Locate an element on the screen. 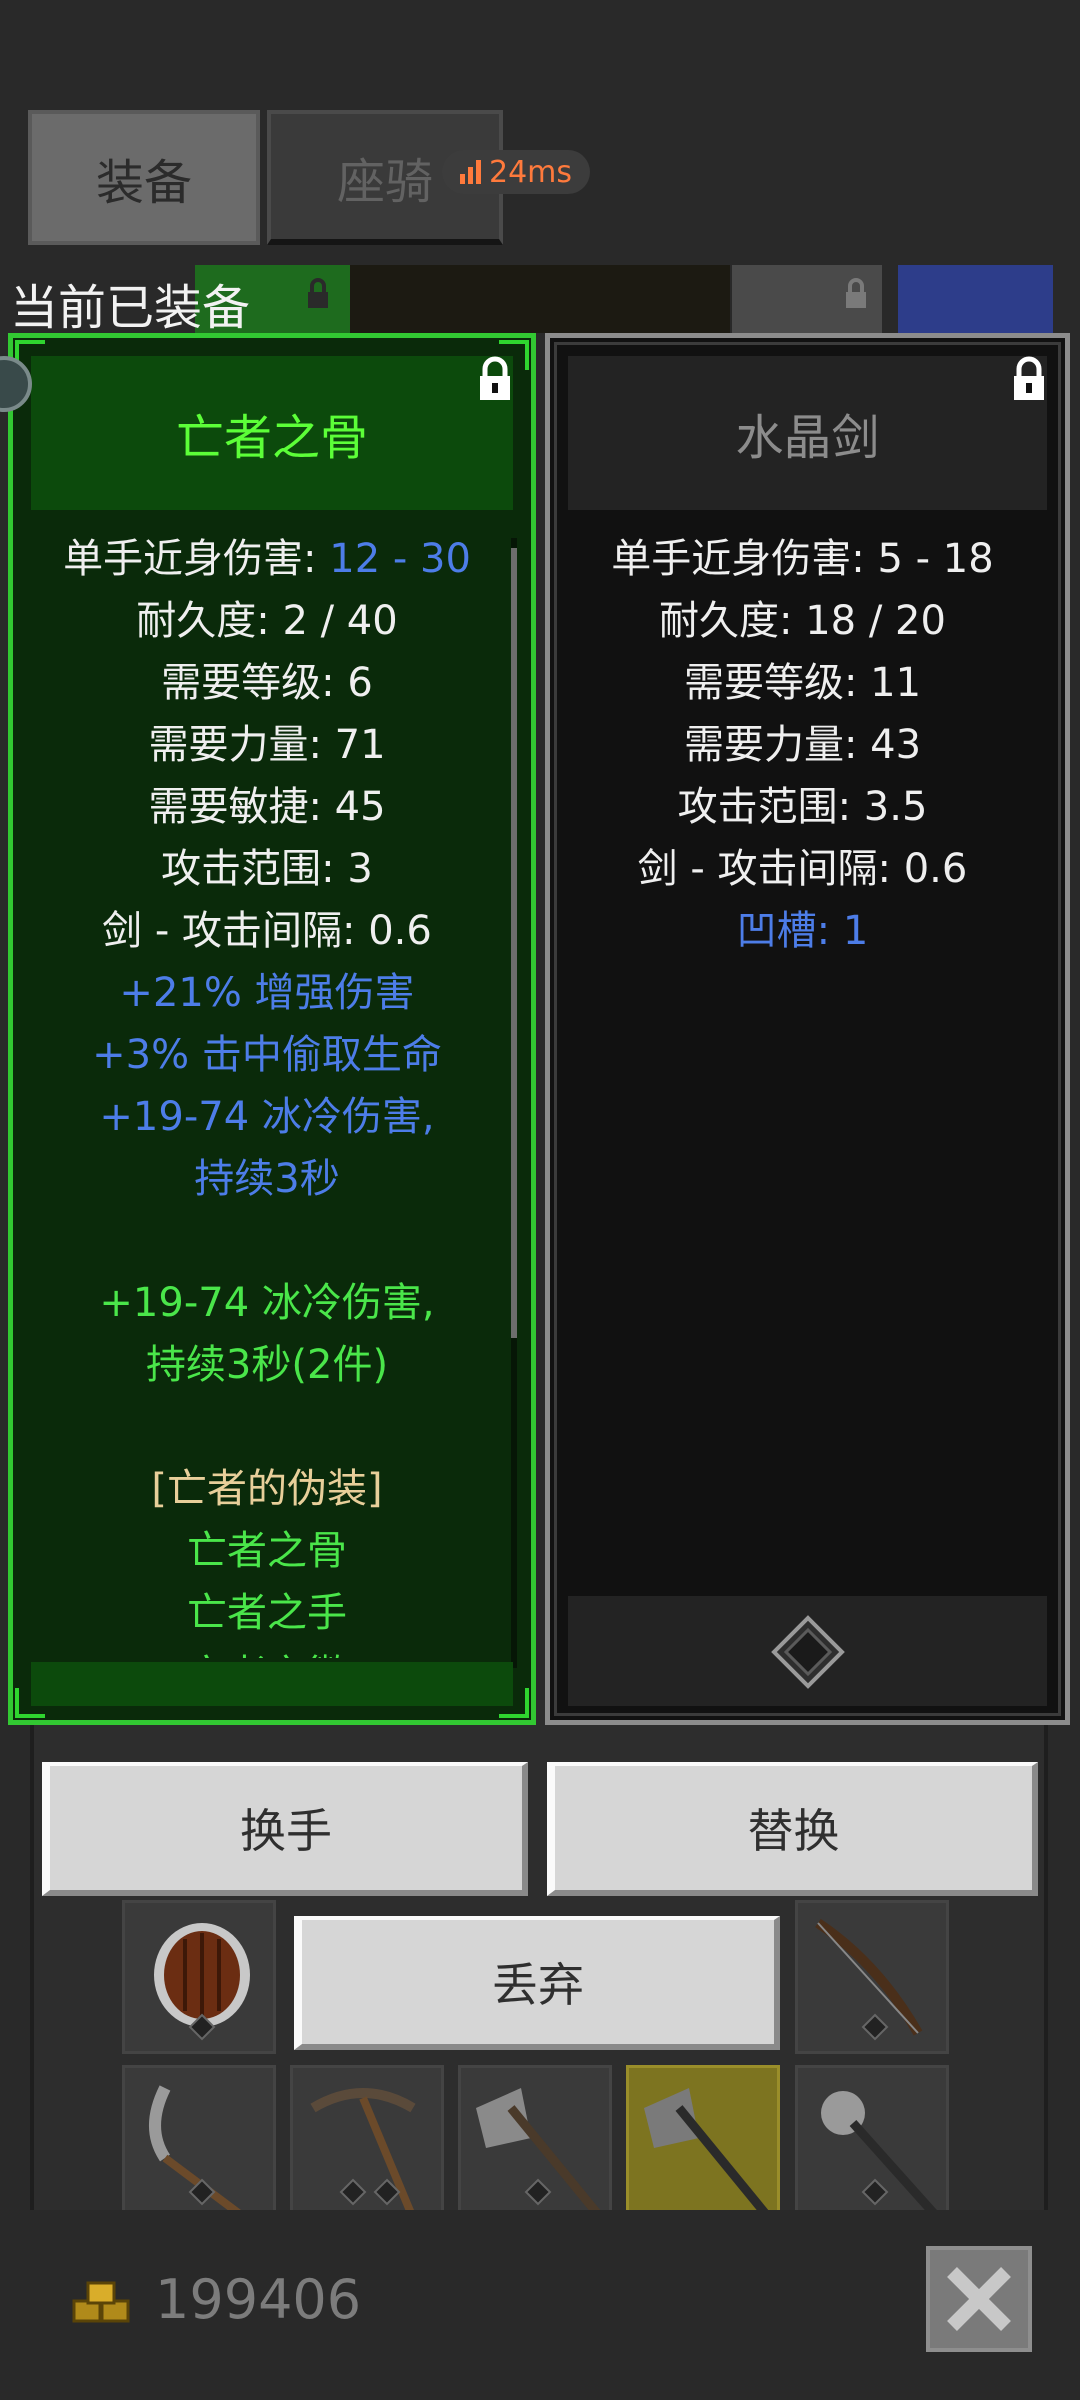 The height and width of the screenshot is (2400, 1080). stat-range: 攻击范围: 3.5 is located at coordinates (802, 807).